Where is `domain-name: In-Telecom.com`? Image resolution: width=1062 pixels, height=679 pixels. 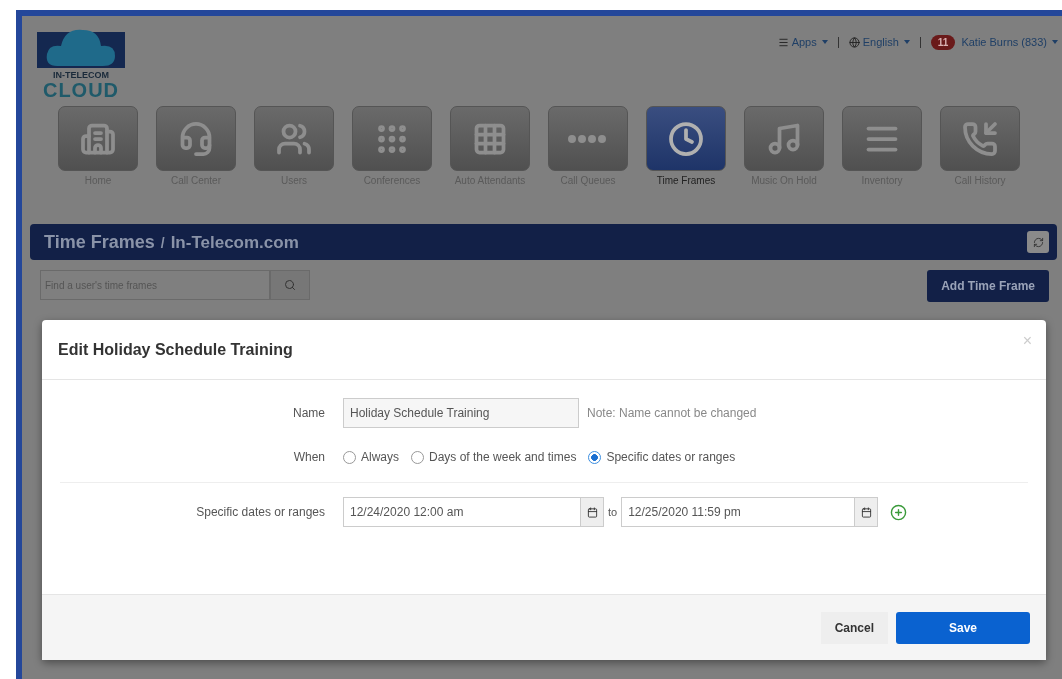
domain-name: In-Telecom.com is located at coordinates (234, 242).